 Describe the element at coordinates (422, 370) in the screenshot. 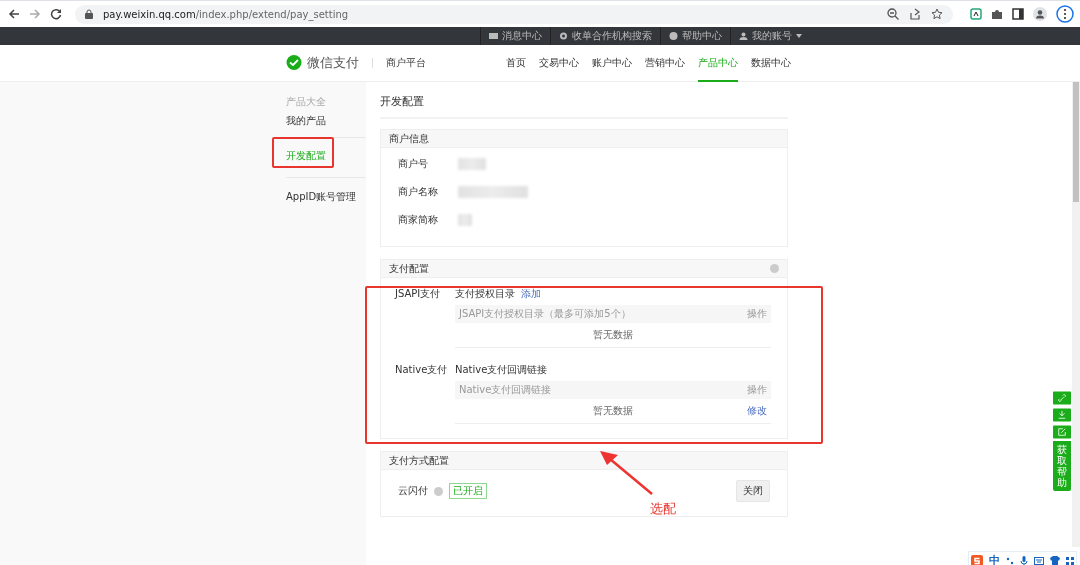

I see `section-label: Native支付` at that location.